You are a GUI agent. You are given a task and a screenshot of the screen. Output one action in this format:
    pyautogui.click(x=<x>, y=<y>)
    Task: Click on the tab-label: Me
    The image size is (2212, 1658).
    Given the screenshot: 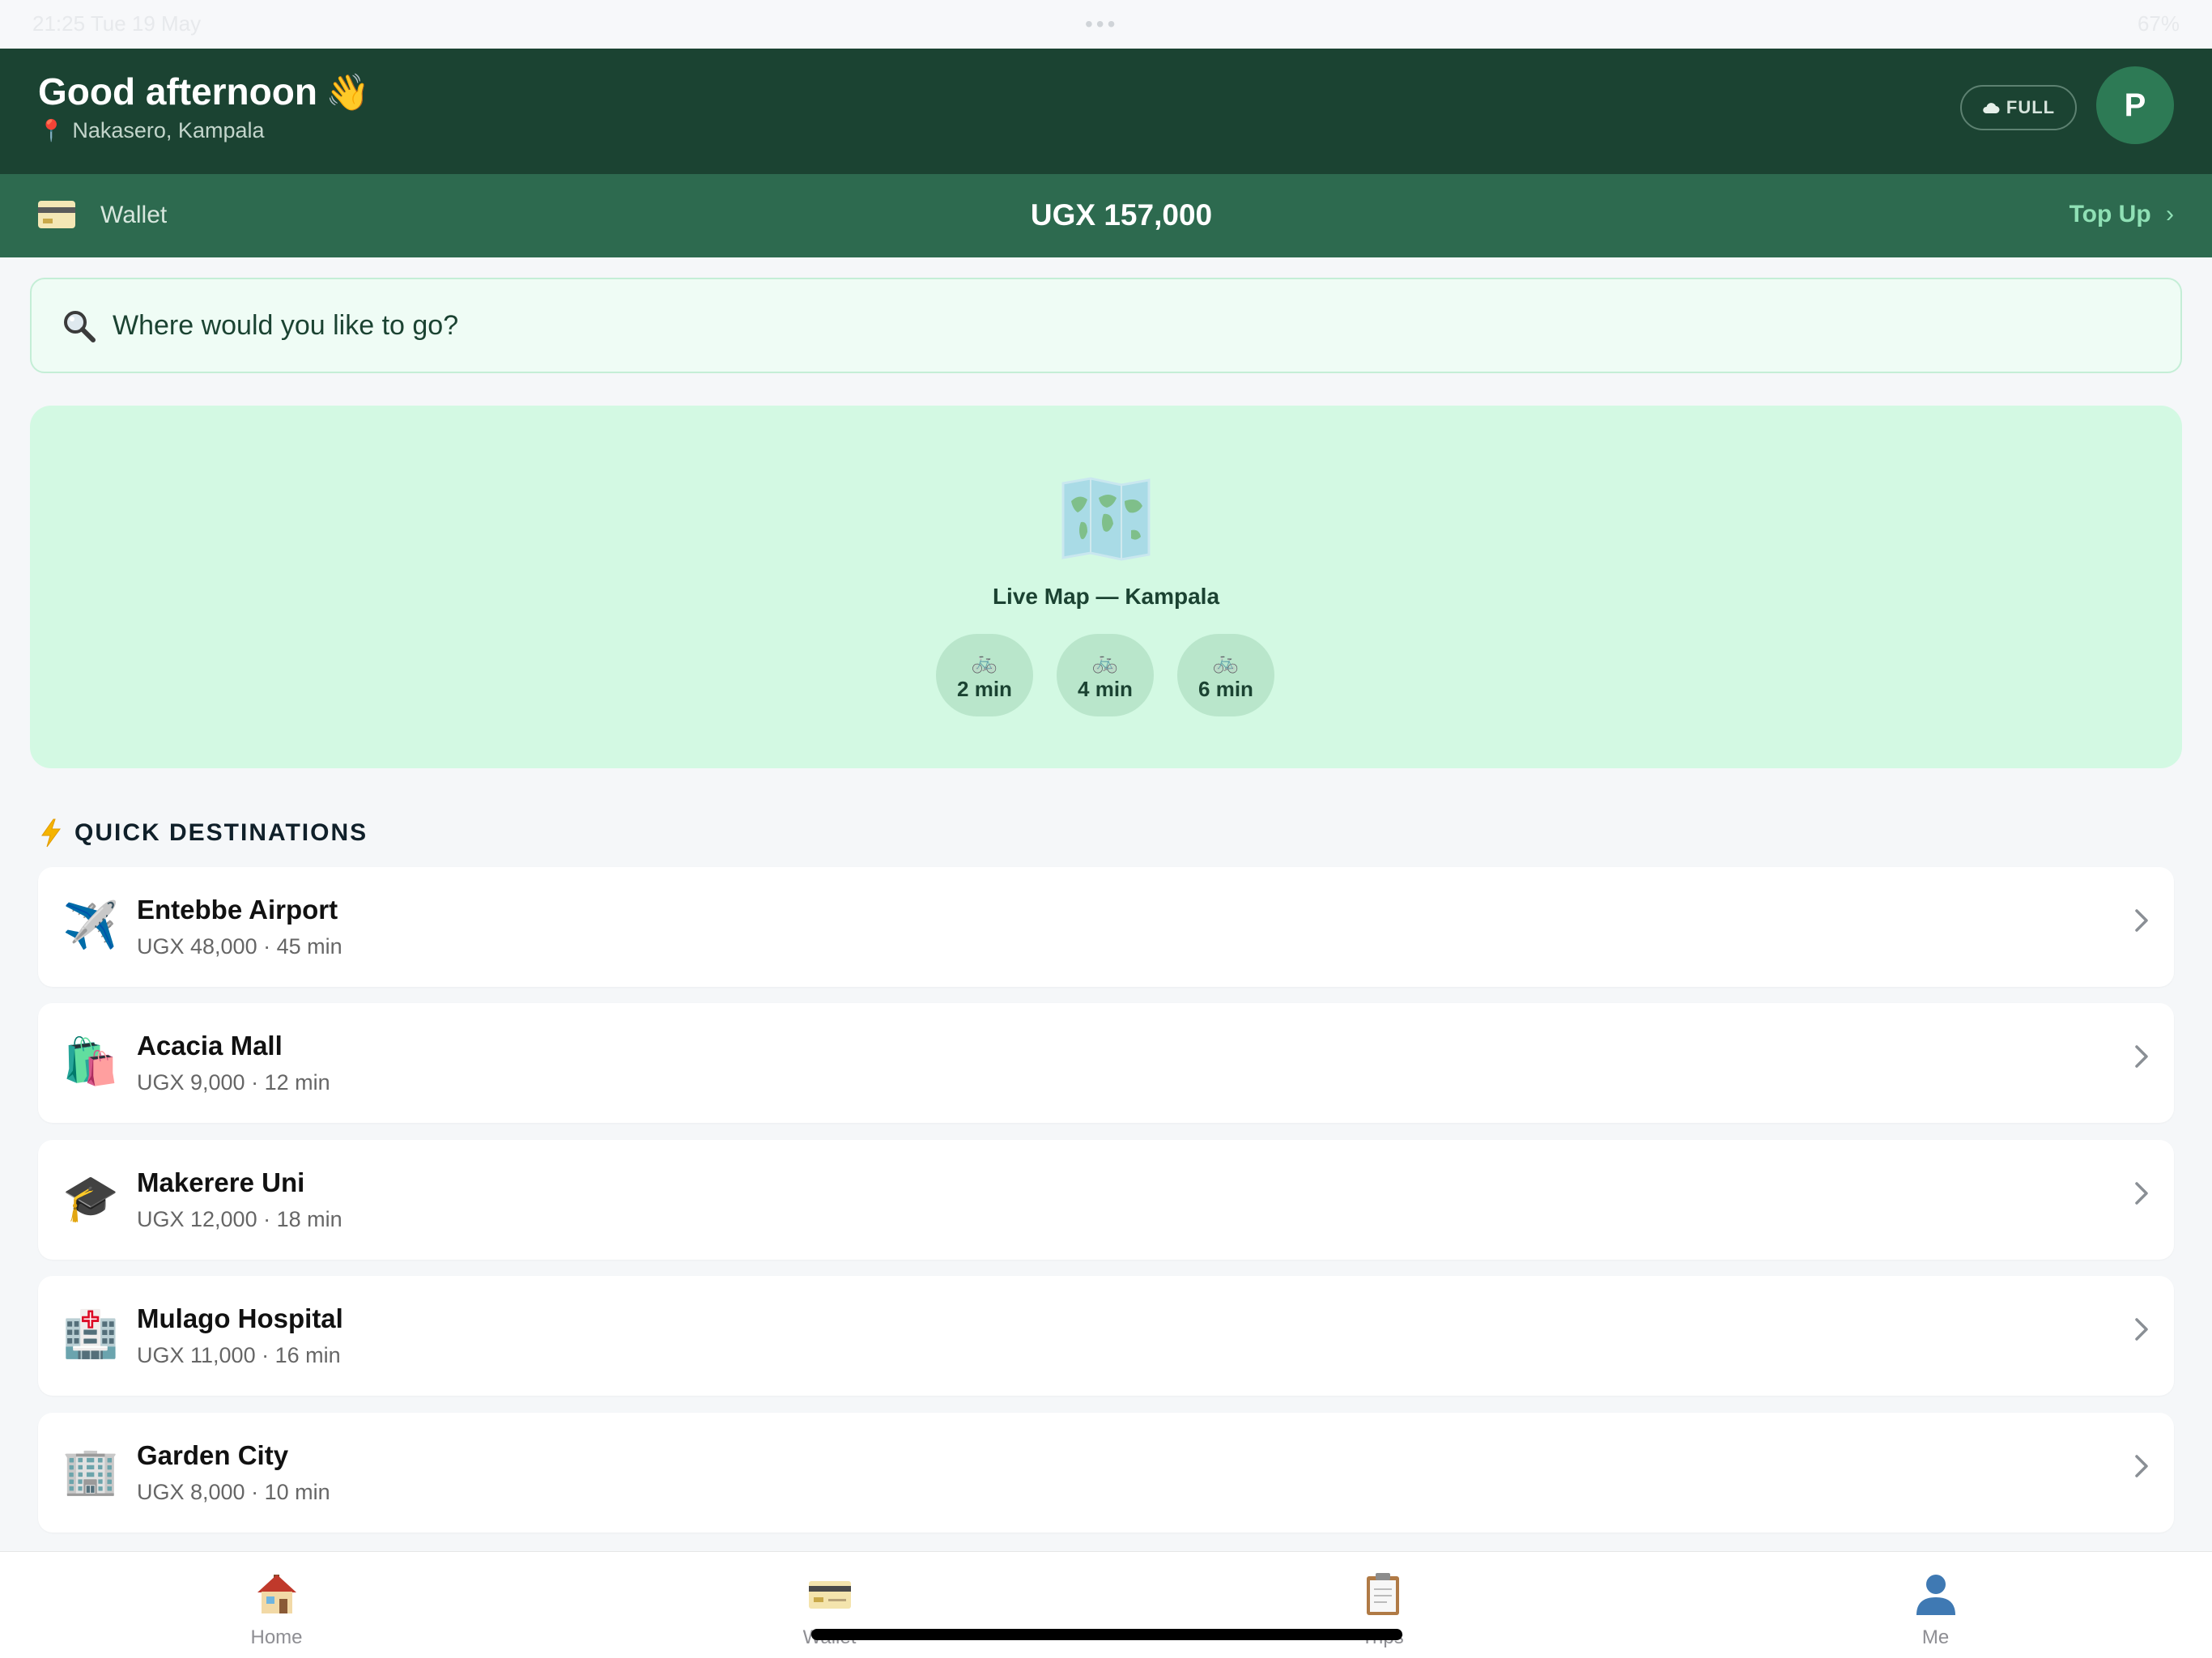 What is the action you would take?
    pyautogui.click(x=1936, y=1637)
    